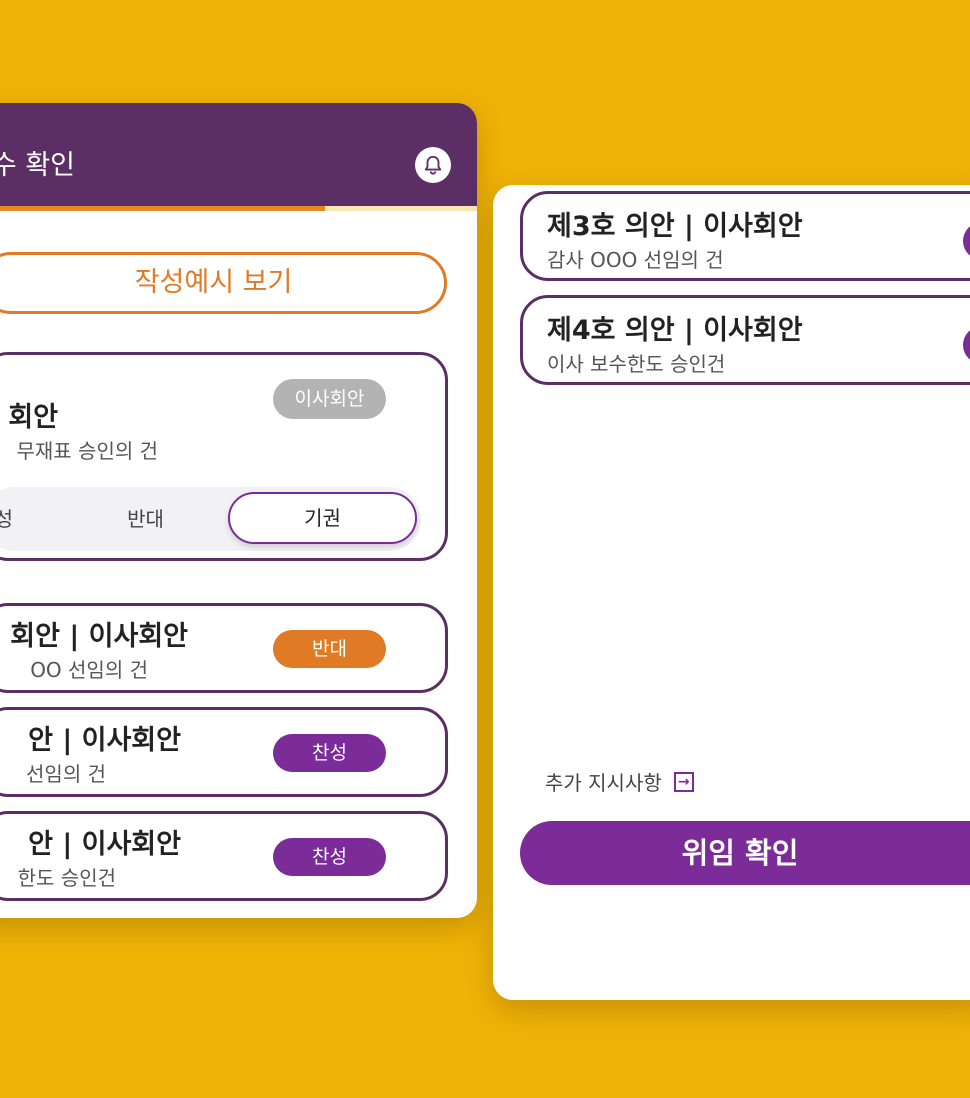 This screenshot has width=970, height=1098. I want to click on progress-fill, so click(162, 208).